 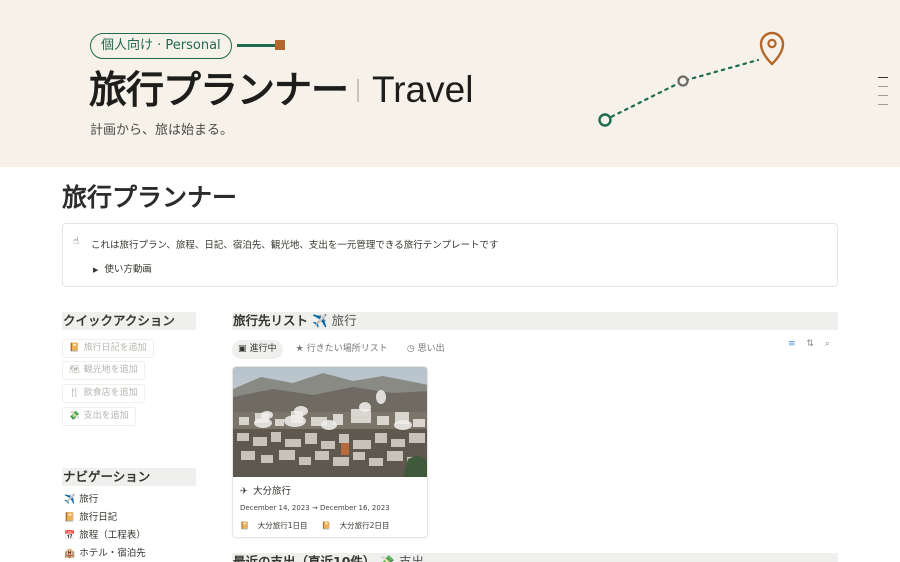 What do you see at coordinates (344, 320) in the screenshot?
I see `trips-db-link: 旅行` at bounding box center [344, 320].